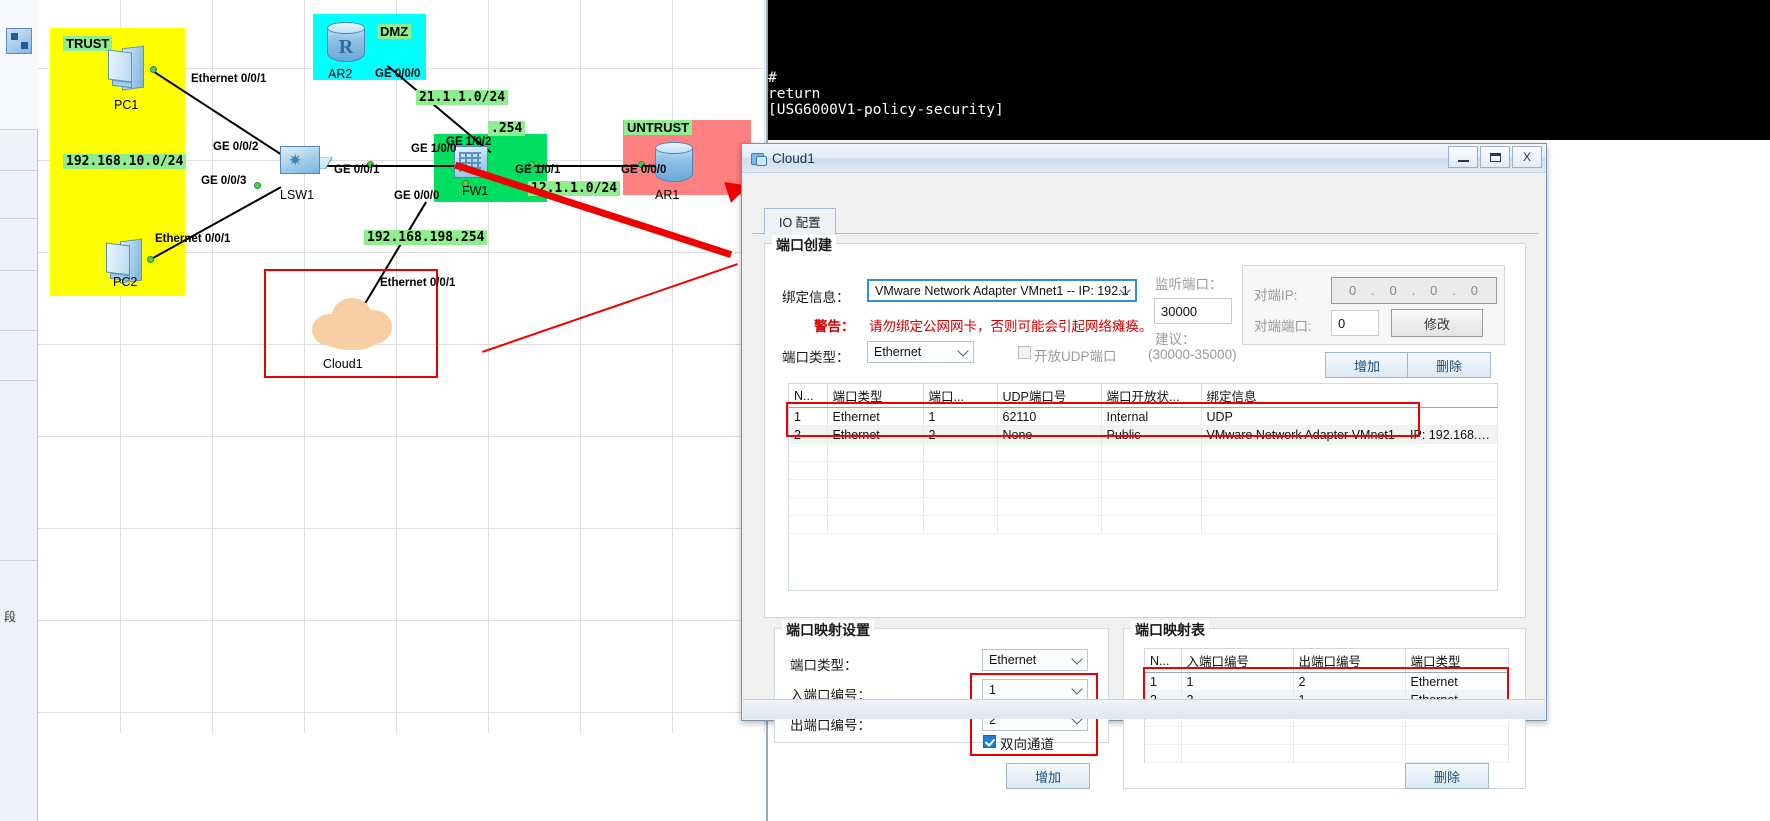 Image resolution: width=1770 pixels, height=821 pixels. Describe the element at coordinates (193, 239) in the screenshot. I see `iface-pc2-eth001: Ethernet 0/0/1` at that location.